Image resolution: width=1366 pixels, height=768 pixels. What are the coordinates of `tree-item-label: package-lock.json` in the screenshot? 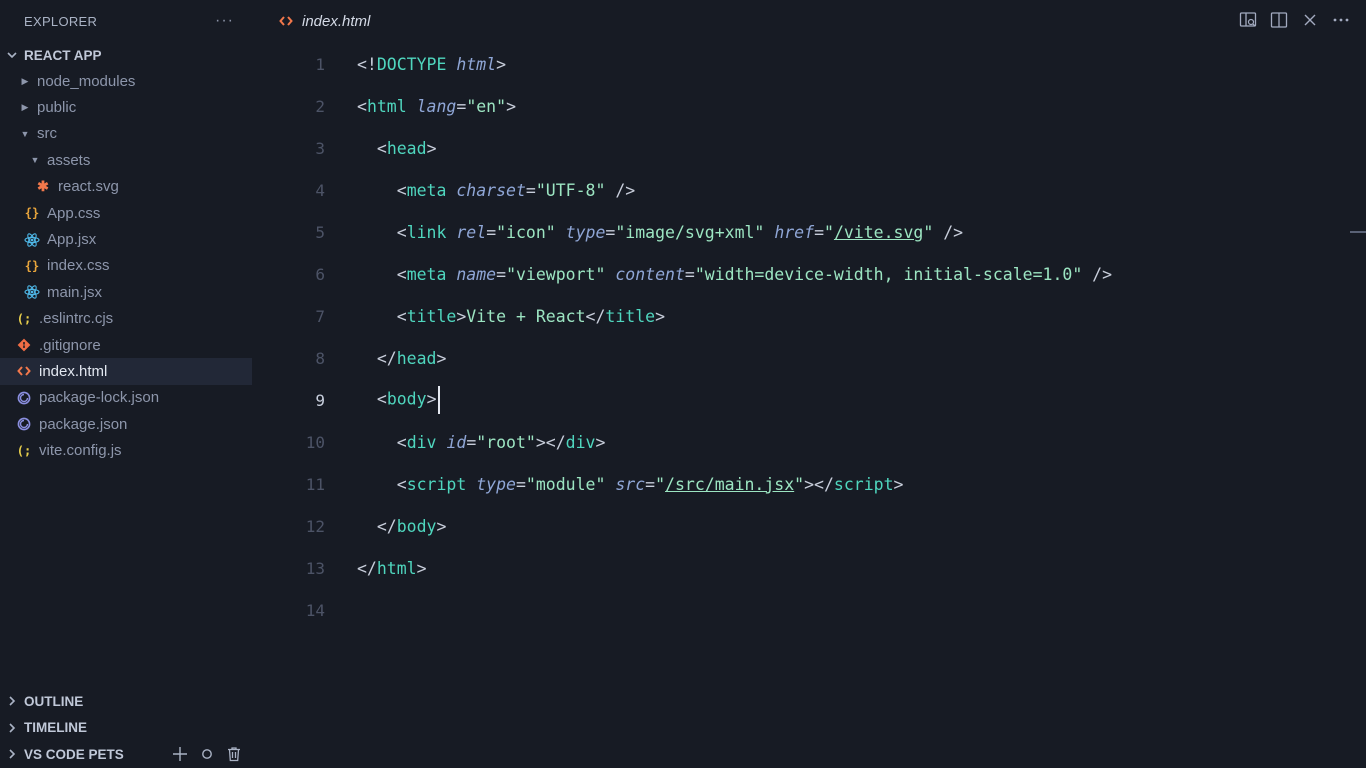 It's located at (99, 398).